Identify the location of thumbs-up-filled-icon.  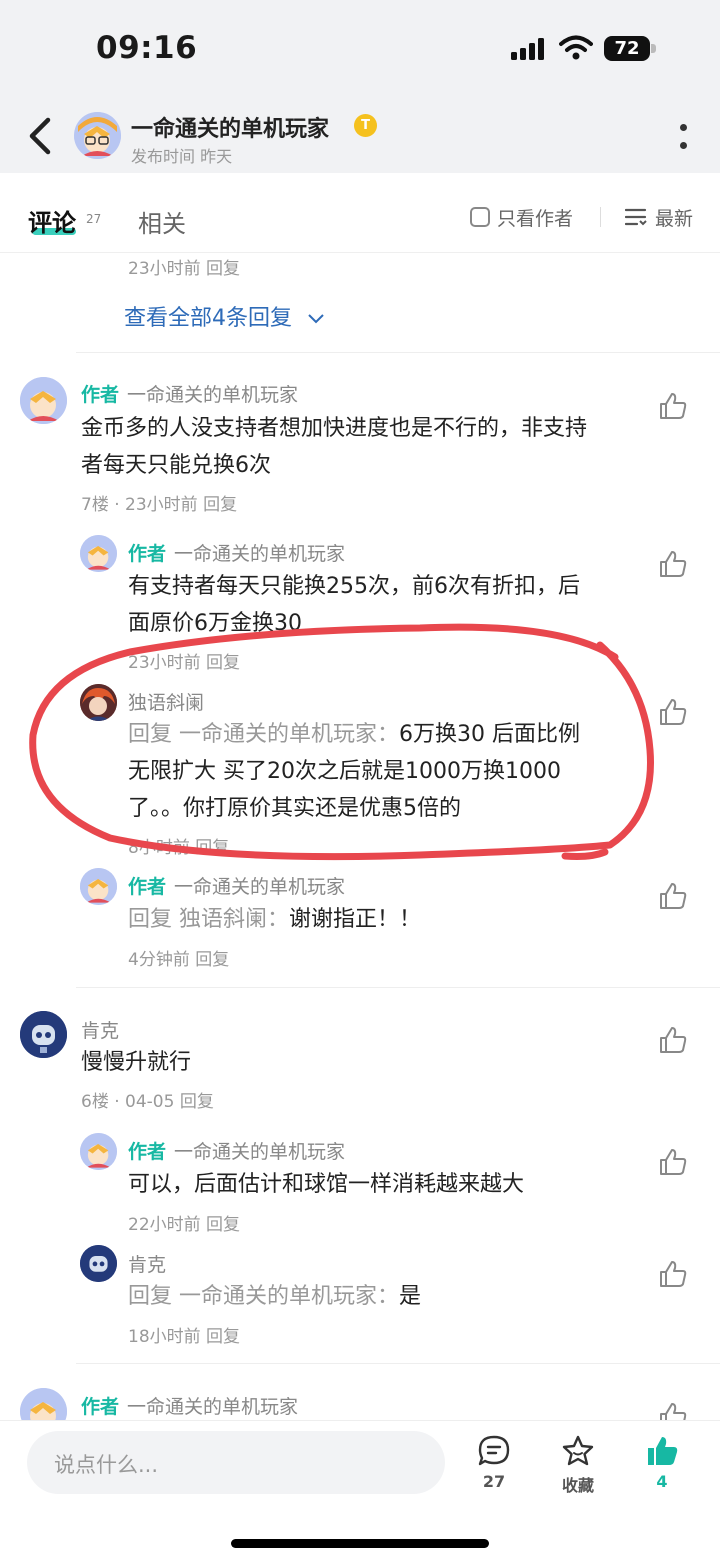
(663, 1451).